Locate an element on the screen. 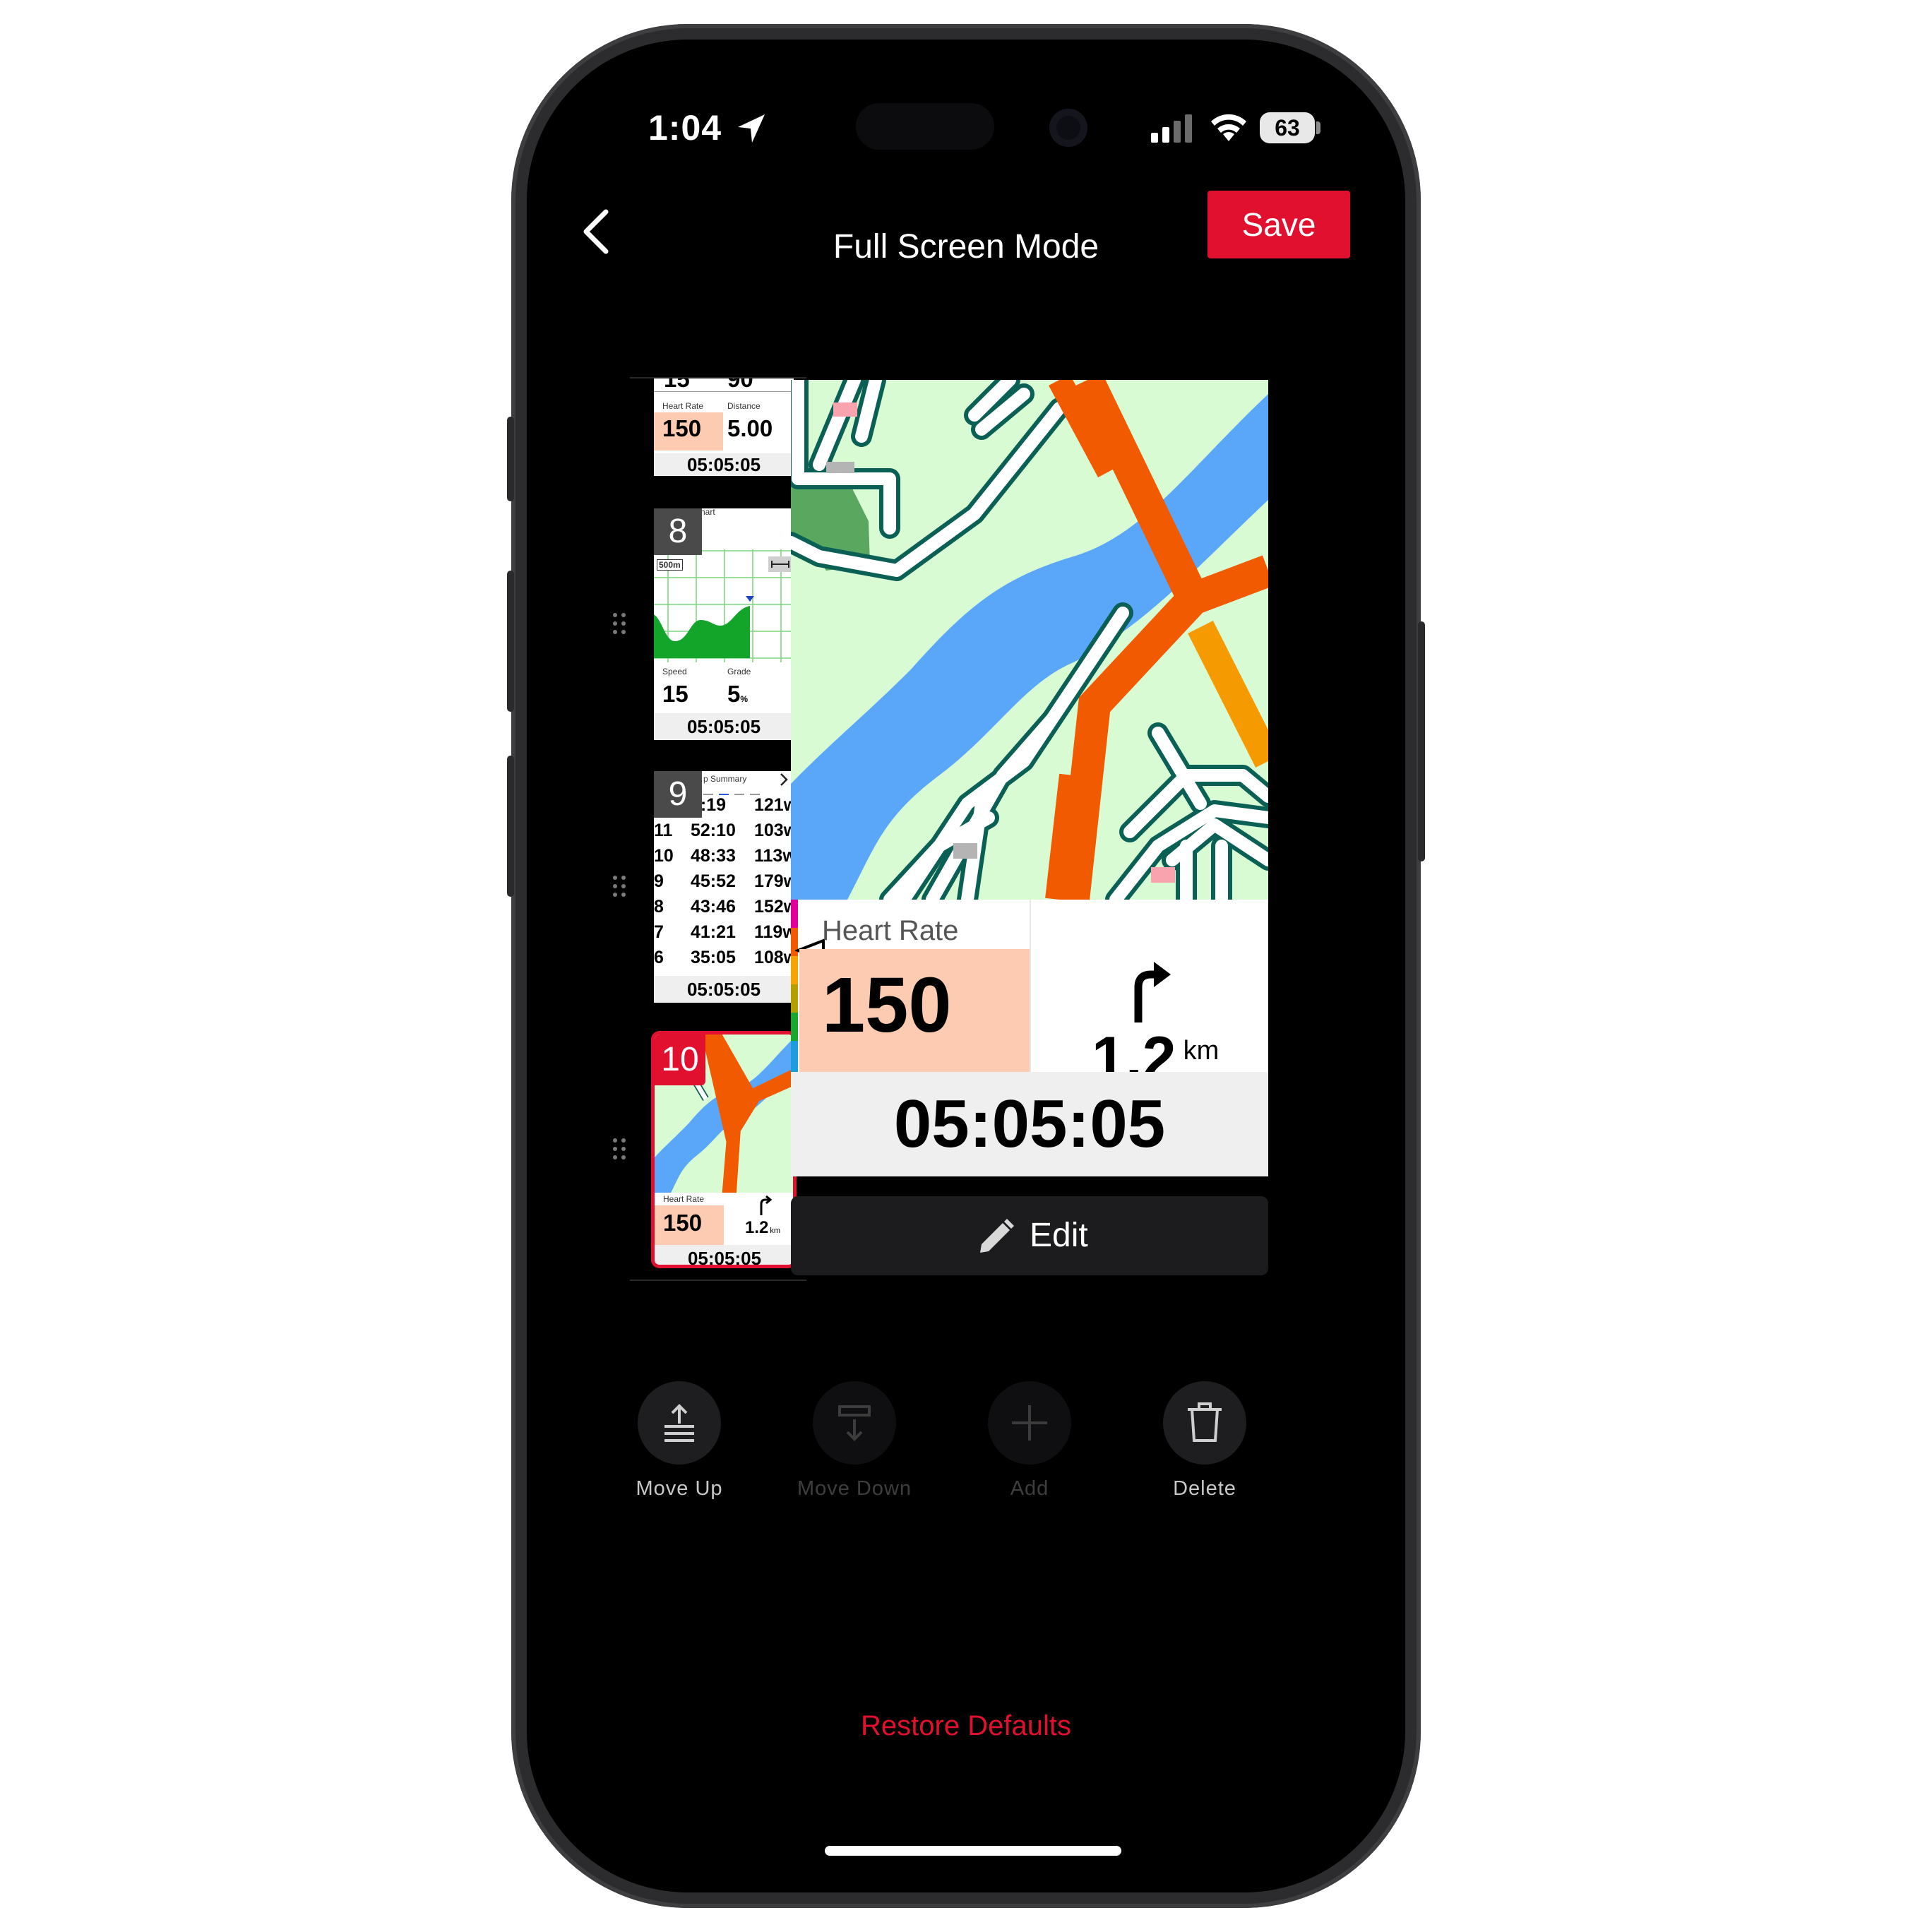 The image size is (1932, 1932). thumb-summary-title: p Summary is located at coordinates (725, 779).